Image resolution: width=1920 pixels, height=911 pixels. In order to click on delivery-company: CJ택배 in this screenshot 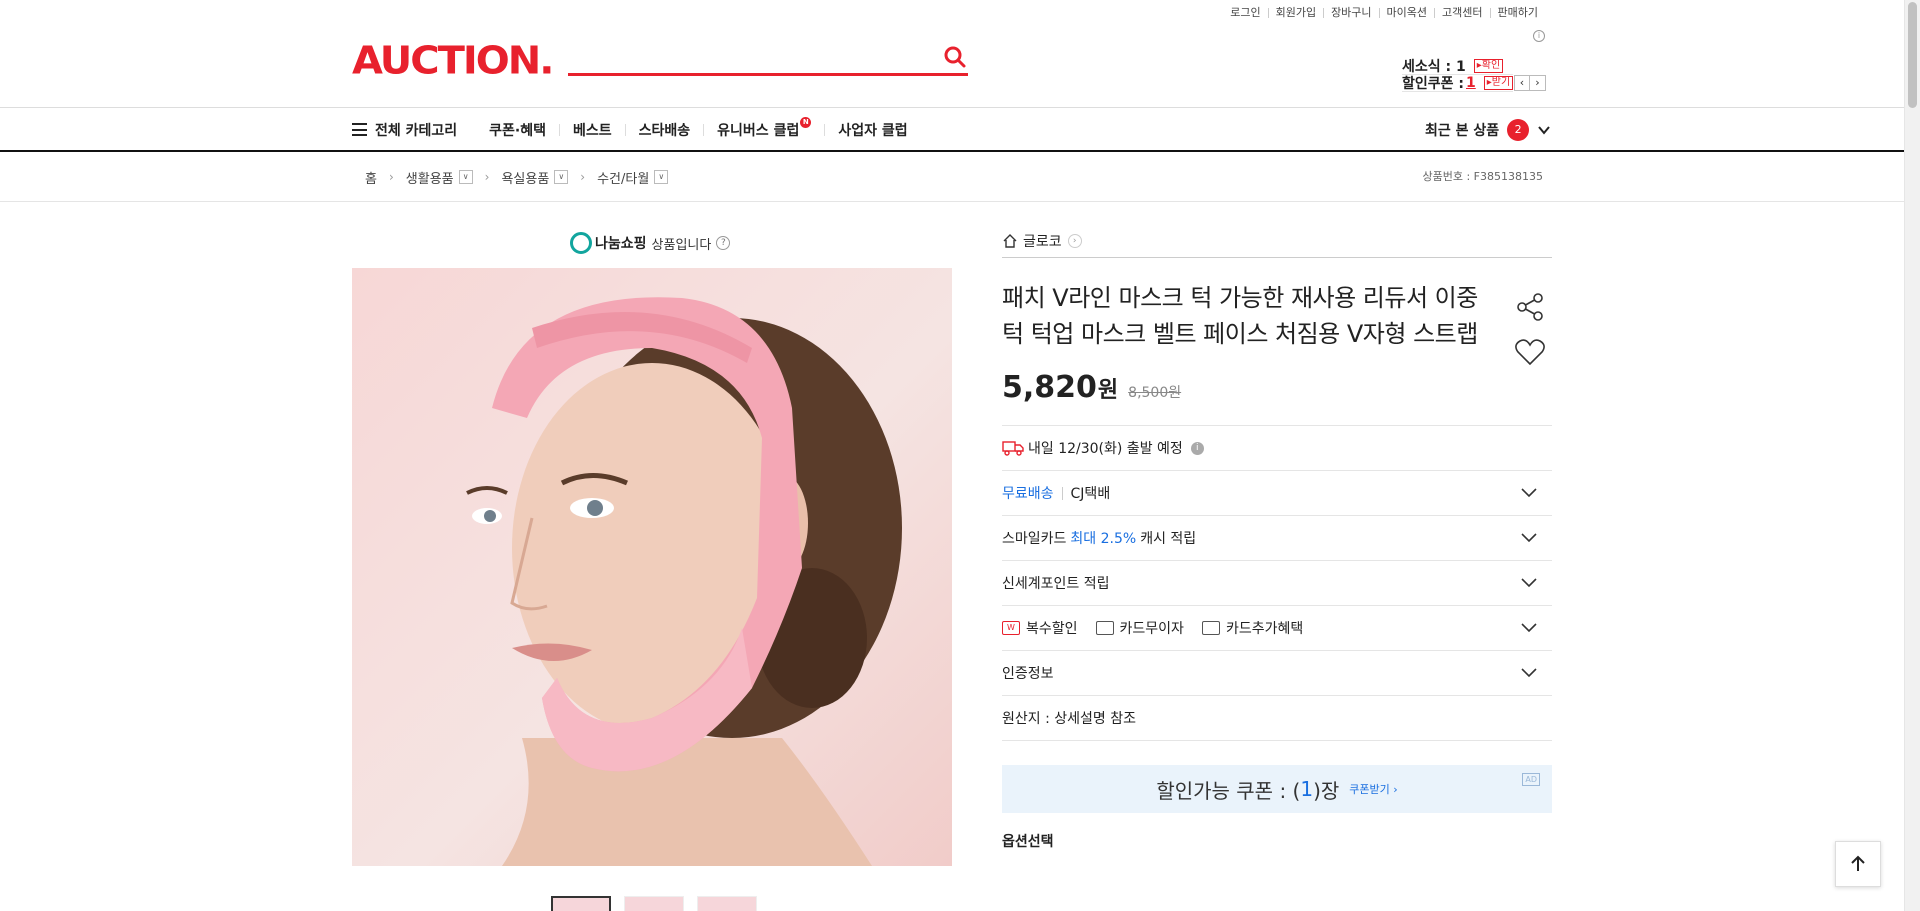, I will do `click(1090, 494)`.